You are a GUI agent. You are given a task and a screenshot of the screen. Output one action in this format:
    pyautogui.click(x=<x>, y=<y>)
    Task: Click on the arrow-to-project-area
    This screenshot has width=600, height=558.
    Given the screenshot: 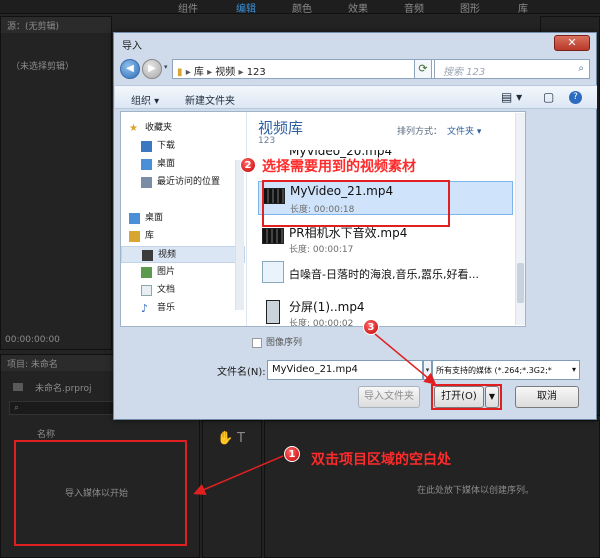 What is the action you would take?
    pyautogui.click(x=238, y=475)
    